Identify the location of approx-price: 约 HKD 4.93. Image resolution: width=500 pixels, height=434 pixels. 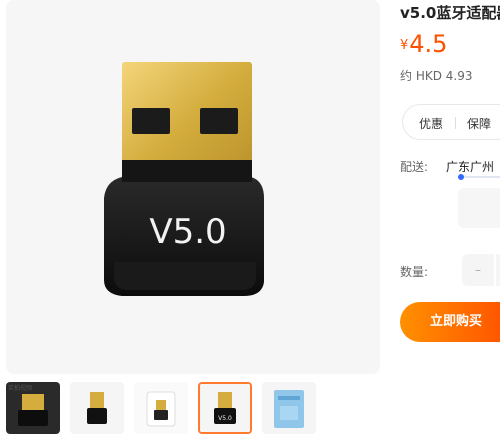
(436, 76).